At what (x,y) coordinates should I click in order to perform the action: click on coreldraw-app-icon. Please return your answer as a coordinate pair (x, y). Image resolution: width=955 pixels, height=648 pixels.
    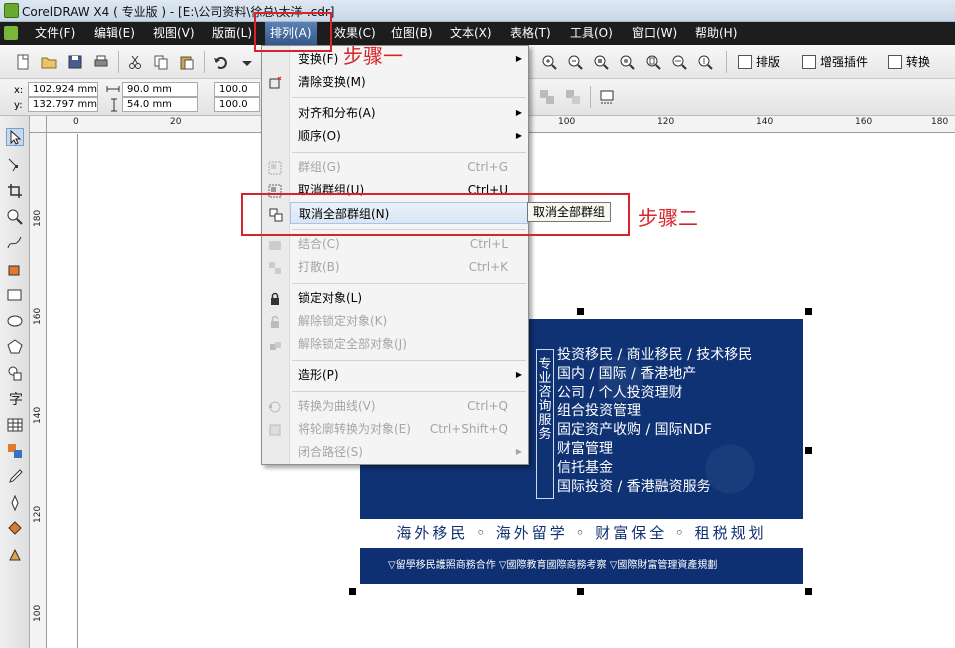
    Looking at the image, I should click on (11, 10).